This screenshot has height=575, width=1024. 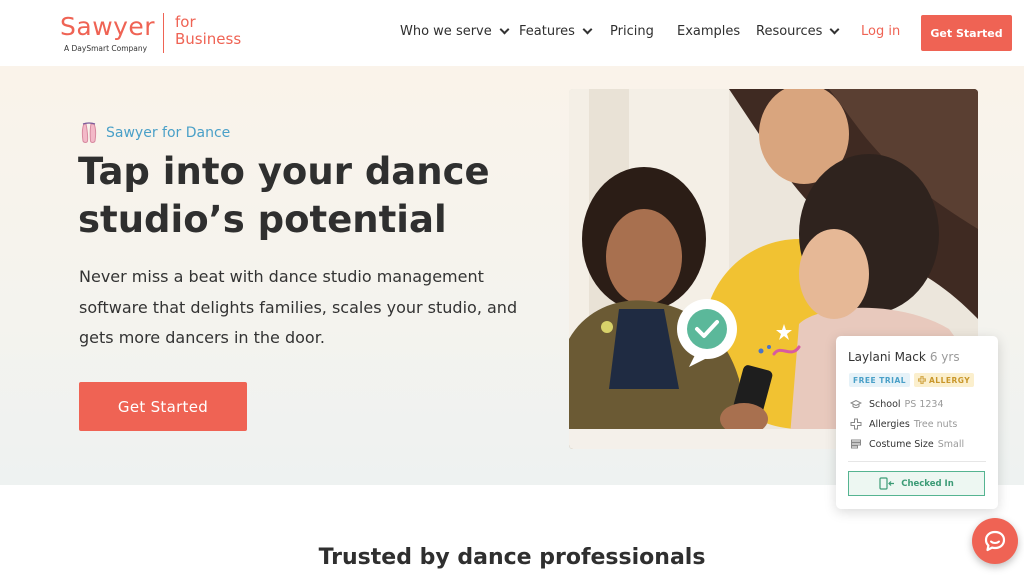 I want to click on student-name-line: Laylani Mack 6 yrs, so click(x=904, y=357).